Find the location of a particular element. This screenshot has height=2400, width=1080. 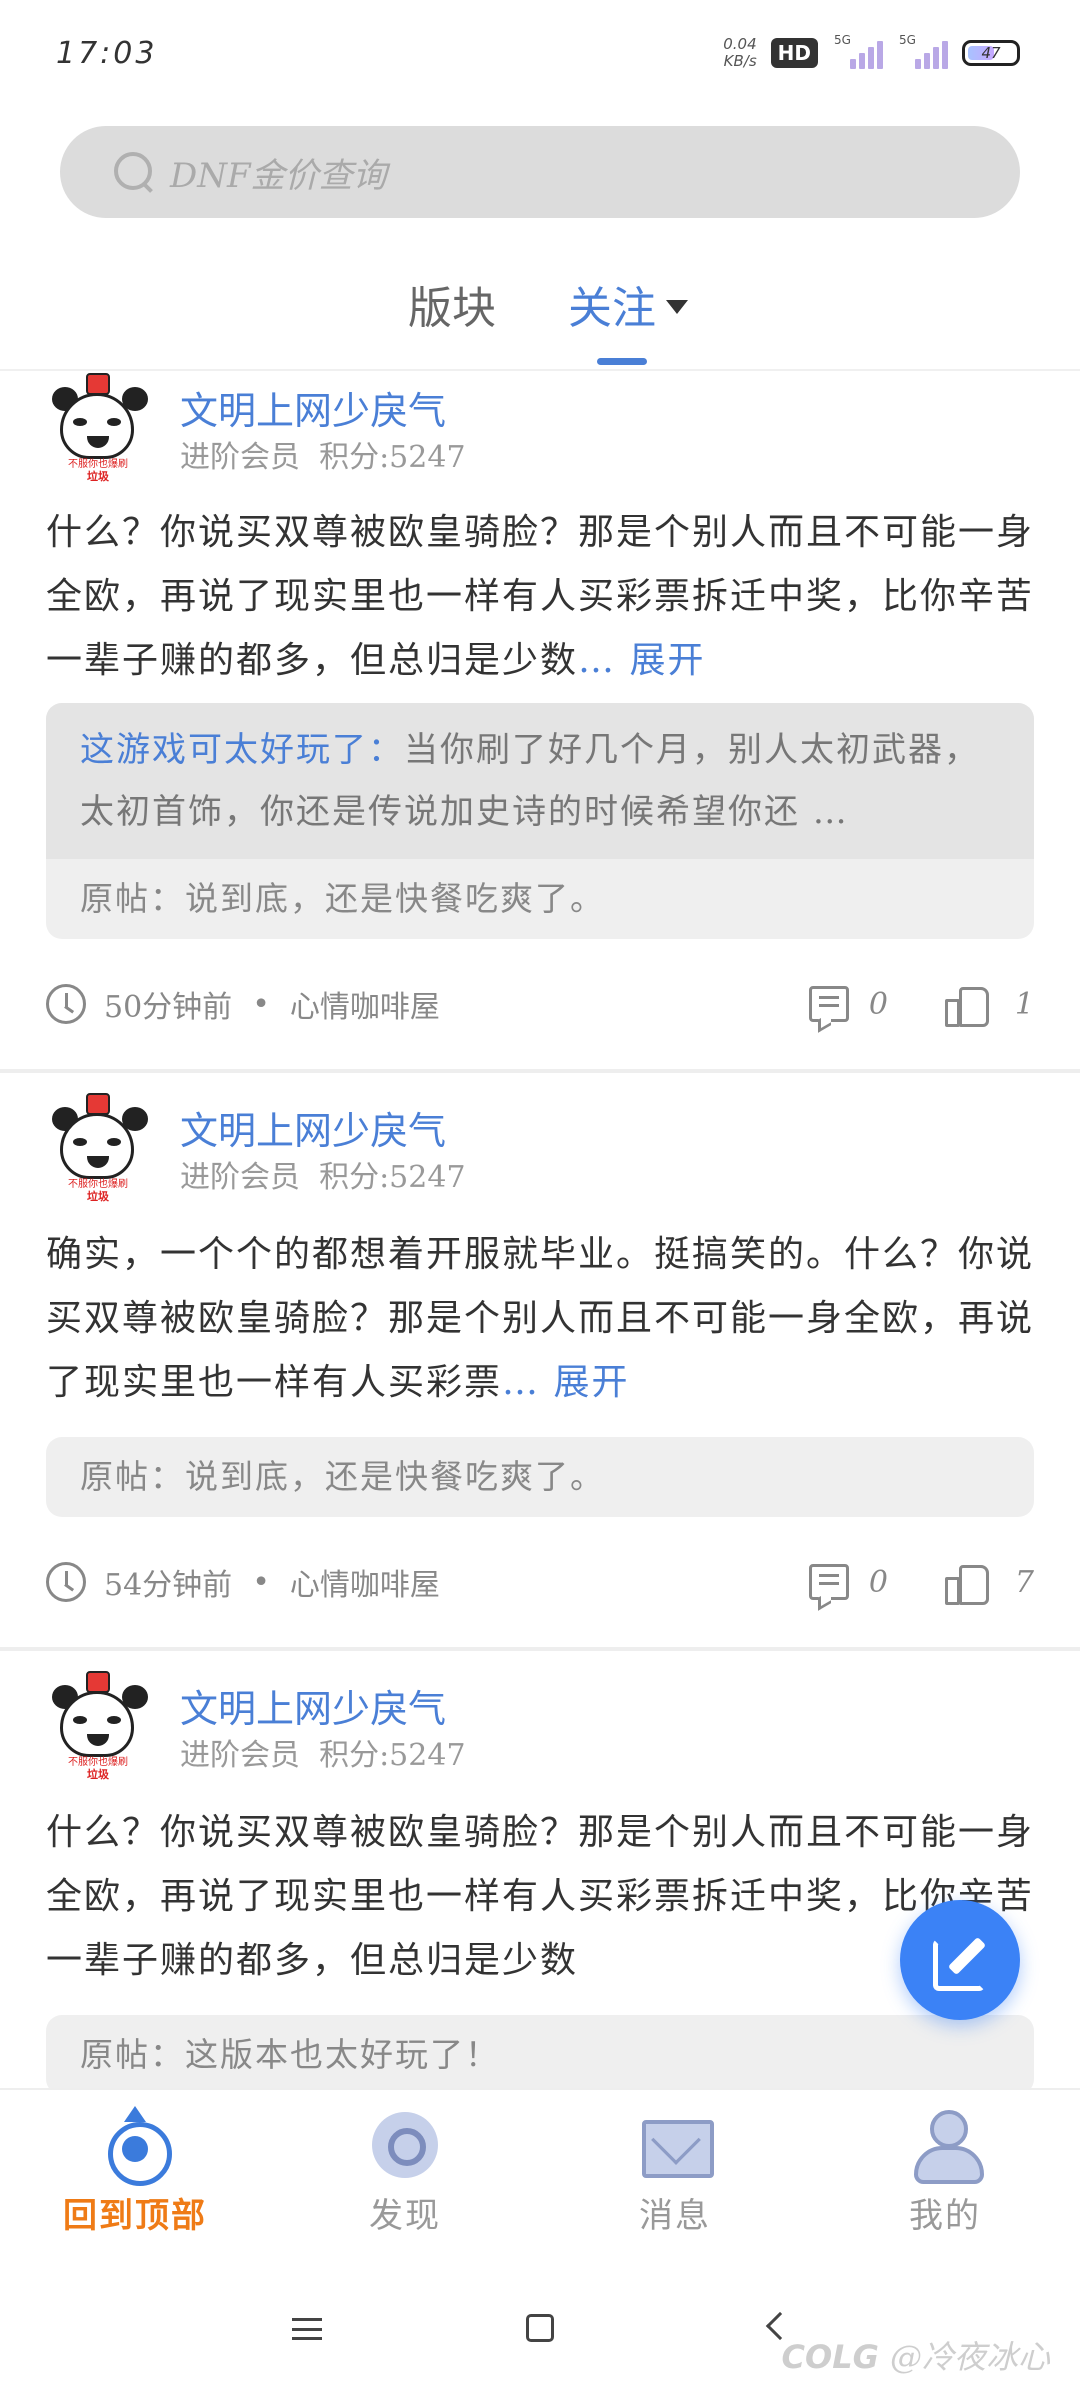

menu-icon is located at coordinates (307, 2329).